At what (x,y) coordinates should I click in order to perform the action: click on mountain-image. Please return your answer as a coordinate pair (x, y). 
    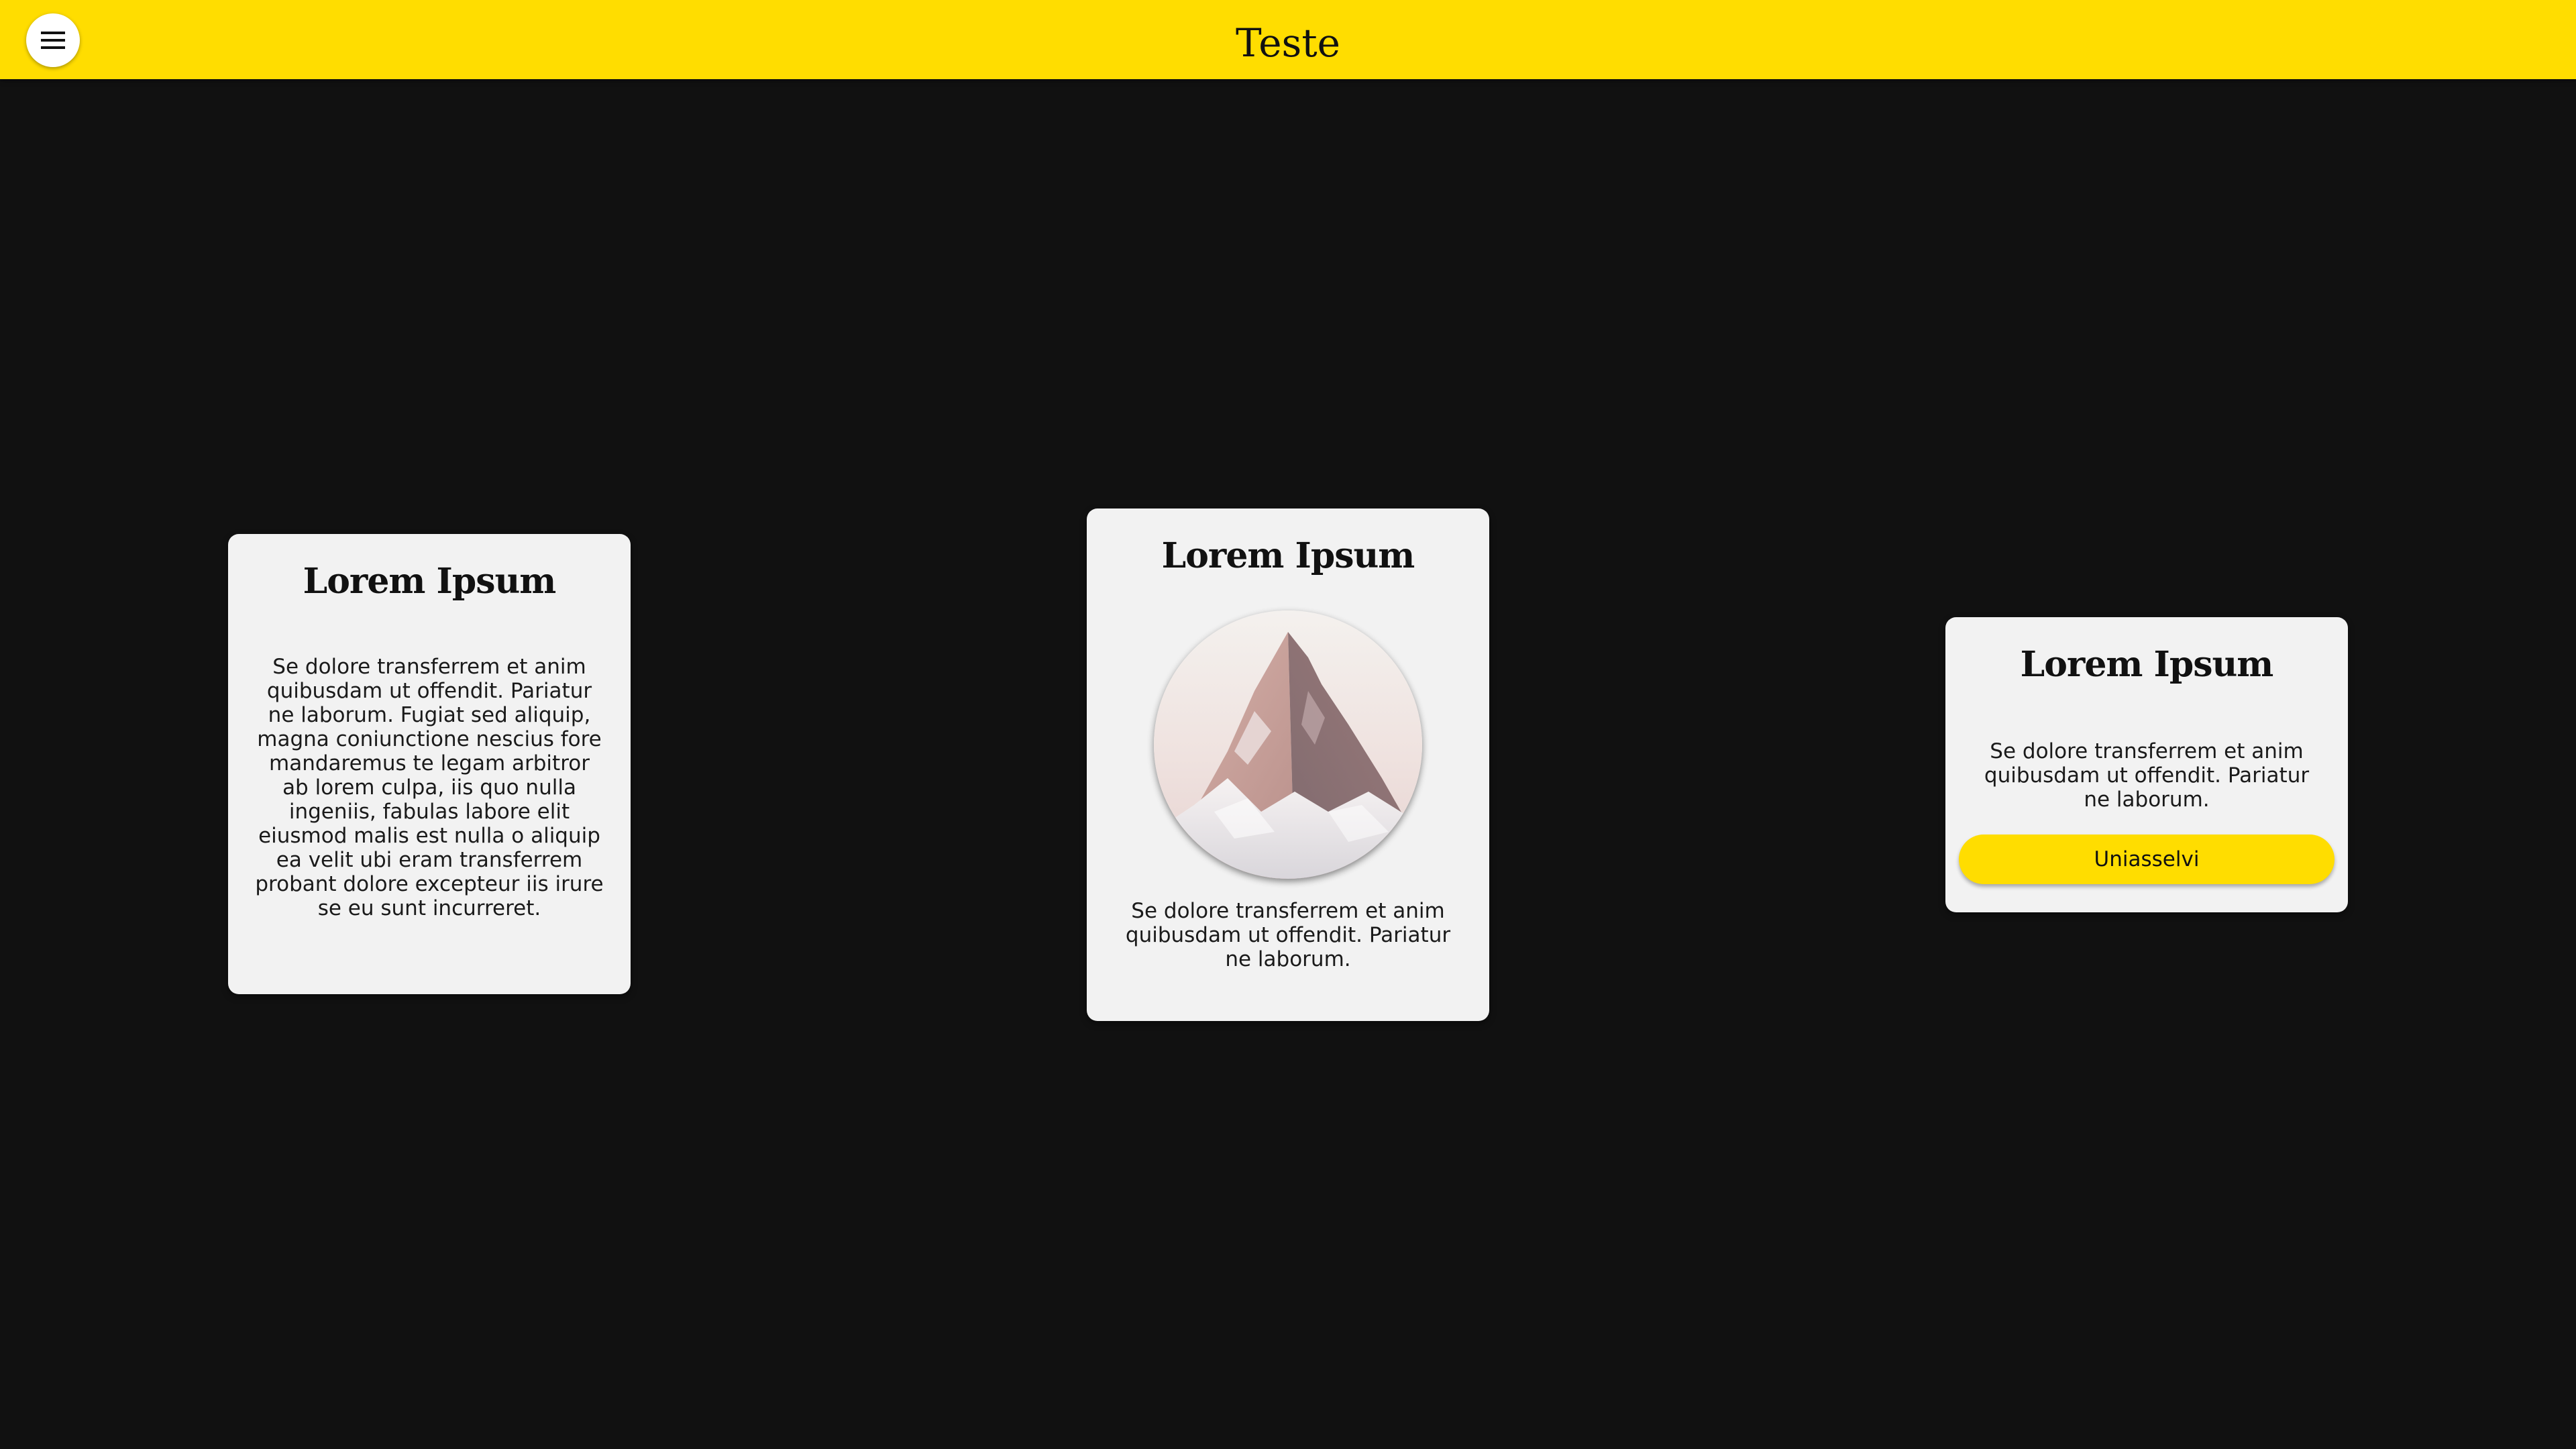
    Looking at the image, I should click on (1288, 744).